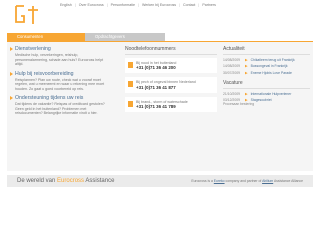 Image resolution: width=320 pixels, height=250 pixels. I want to click on news-date: 30/07/2009, so click(231, 72).